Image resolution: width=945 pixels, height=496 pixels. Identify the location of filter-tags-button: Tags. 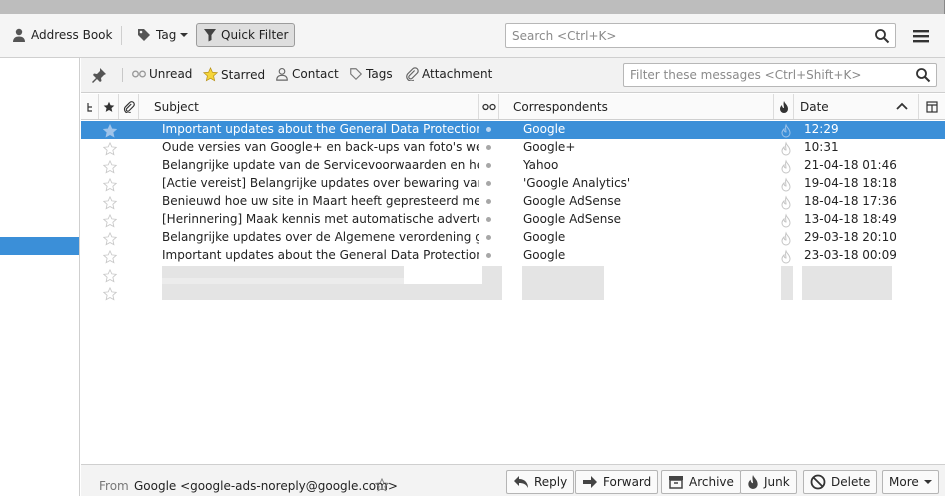
(371, 74).